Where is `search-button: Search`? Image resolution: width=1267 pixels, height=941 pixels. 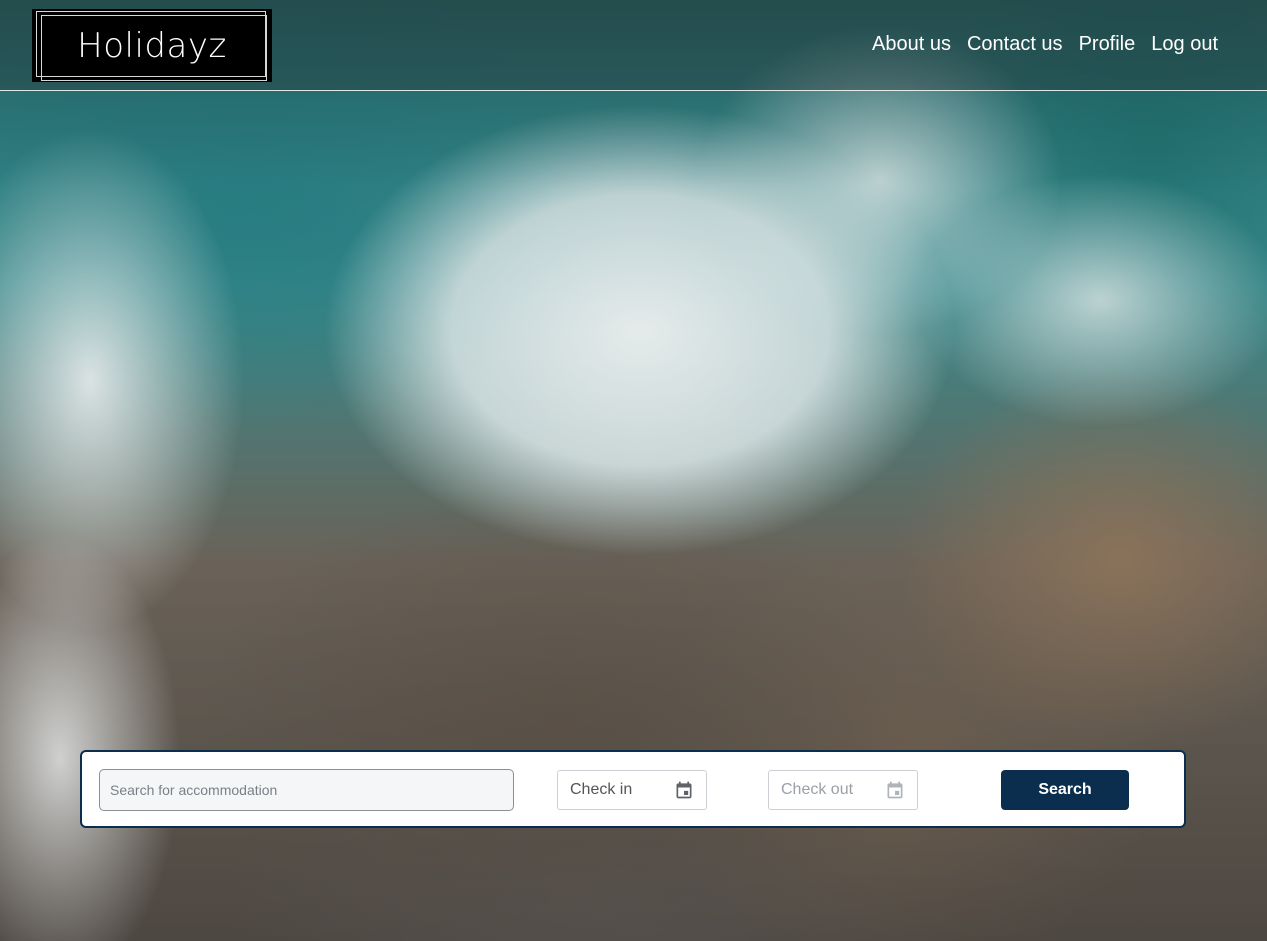 search-button: Search is located at coordinates (1065, 790).